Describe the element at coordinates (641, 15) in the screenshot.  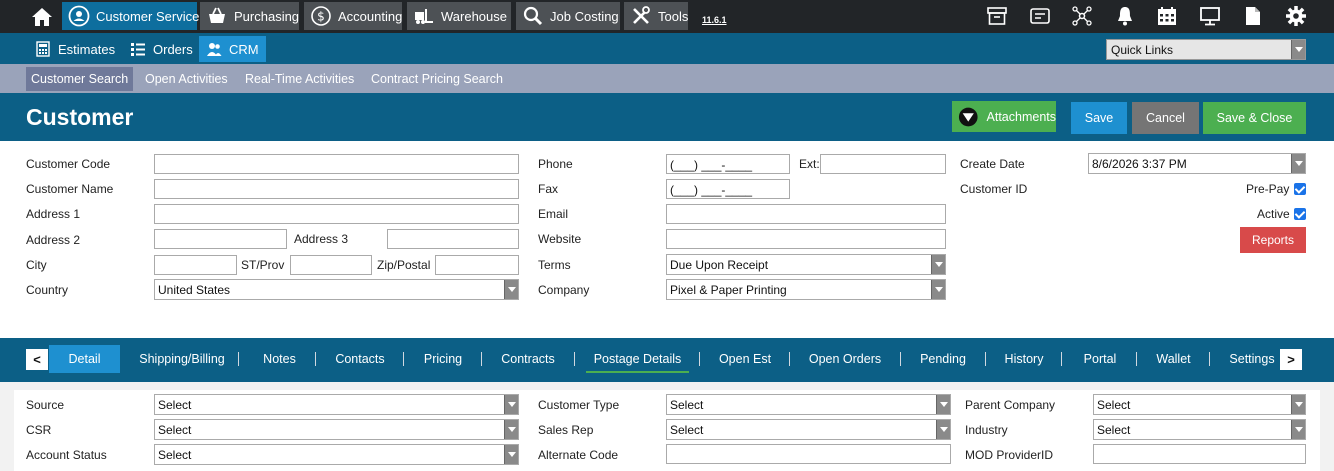
I see `tools-icon` at that location.